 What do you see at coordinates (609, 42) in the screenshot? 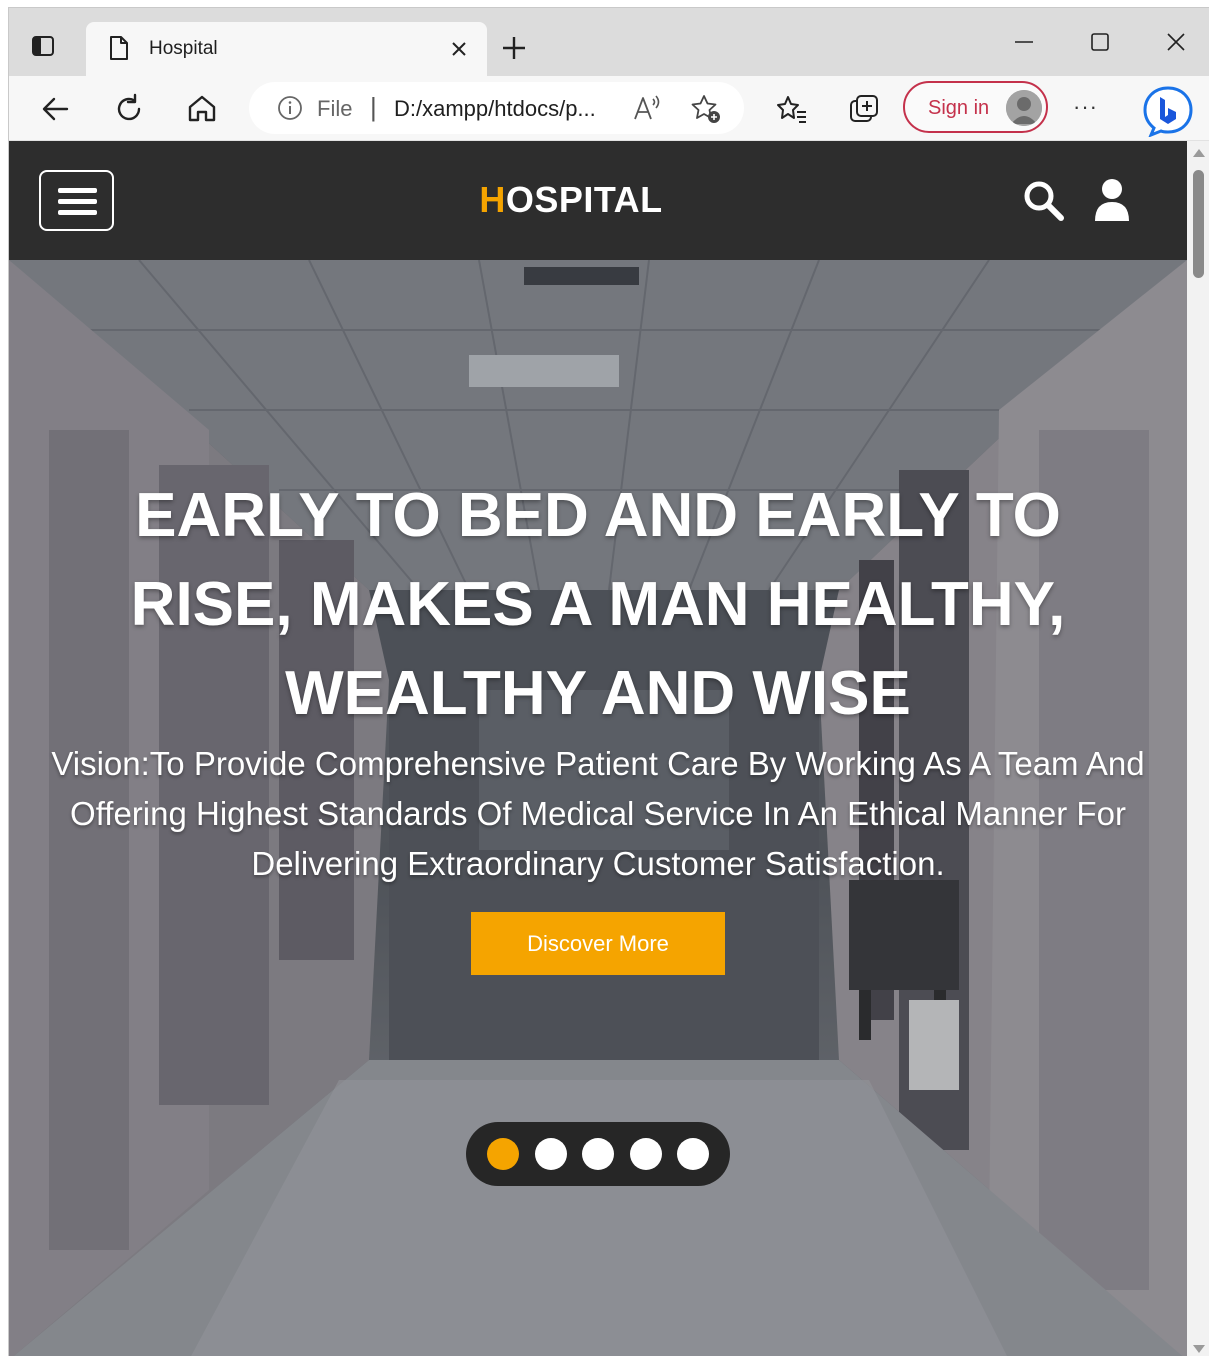
I see `tab-strip: Hospital` at bounding box center [609, 42].